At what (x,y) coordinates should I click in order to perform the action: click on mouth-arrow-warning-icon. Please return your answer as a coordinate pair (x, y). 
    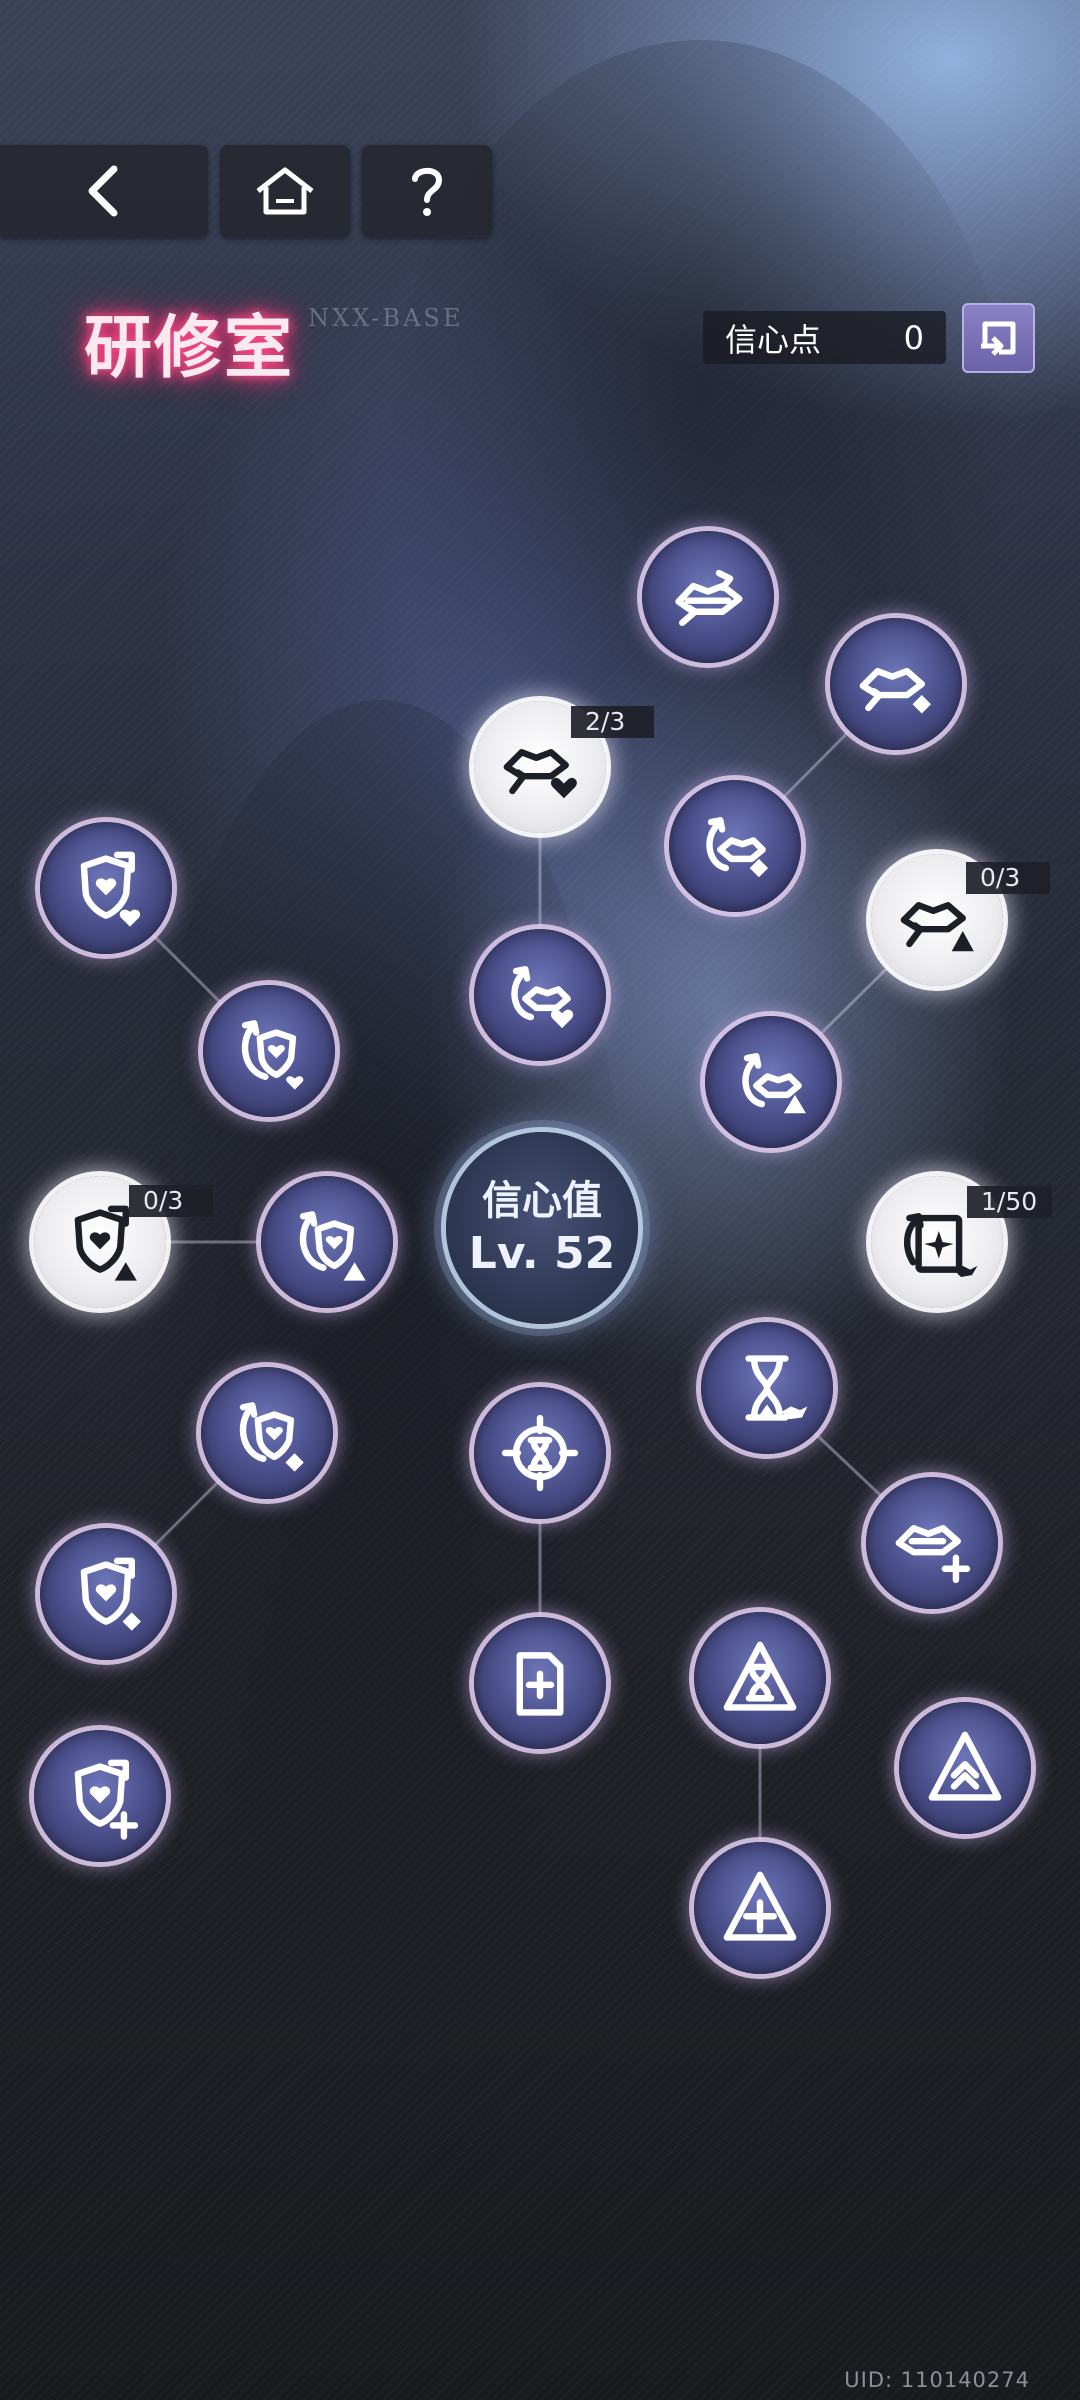
    Looking at the image, I should click on (774, 1083).